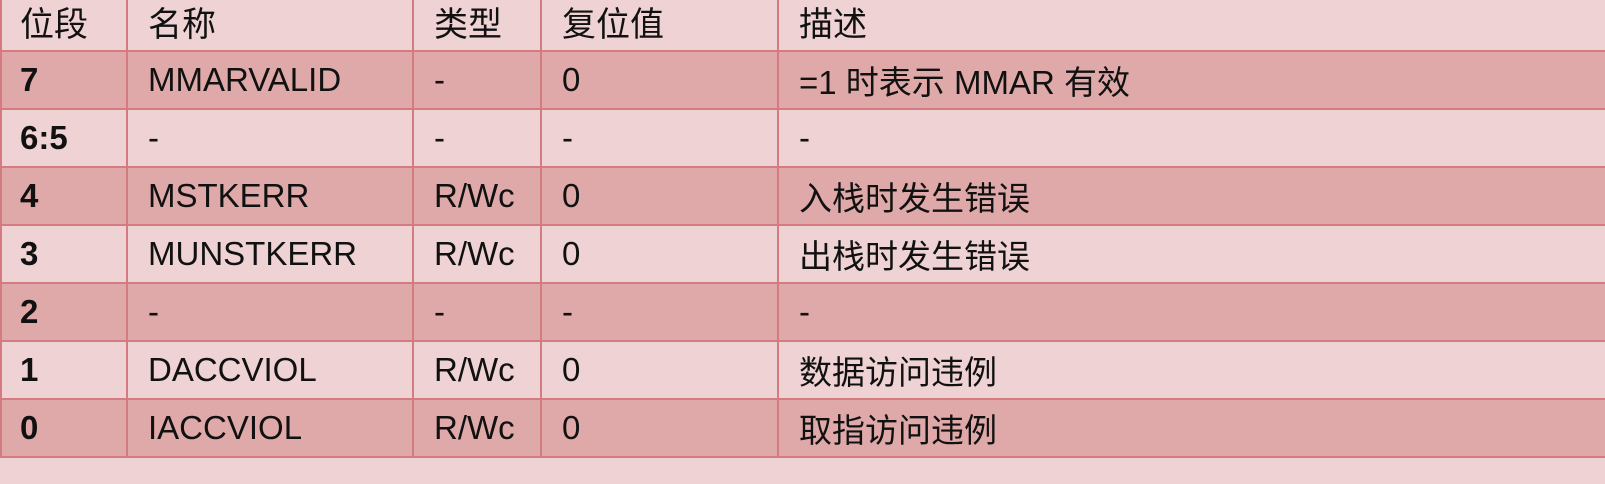 The image size is (1605, 484). What do you see at coordinates (270, 196) in the screenshot?
I see `name-cell: MSTKERR` at bounding box center [270, 196].